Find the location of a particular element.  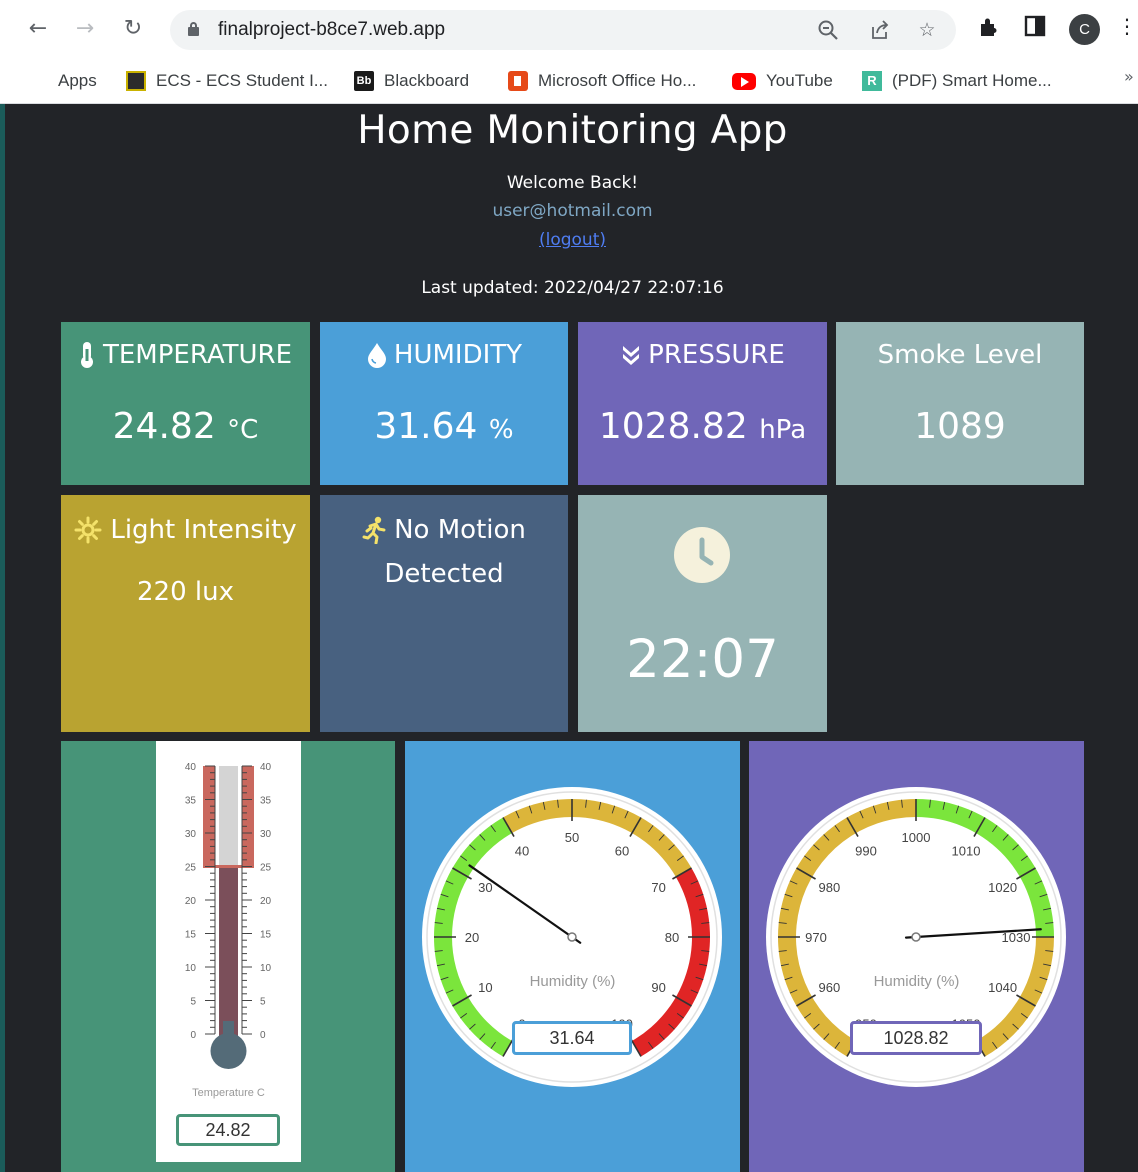

bookmark-label: YouTube is located at coordinates (799, 80).